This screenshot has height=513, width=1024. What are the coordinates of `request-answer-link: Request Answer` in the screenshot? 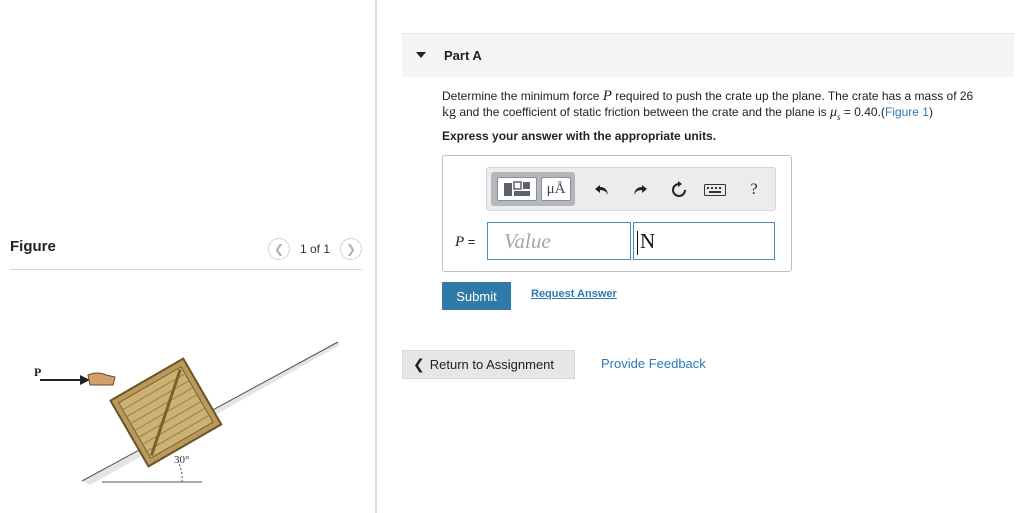 It's located at (574, 294).